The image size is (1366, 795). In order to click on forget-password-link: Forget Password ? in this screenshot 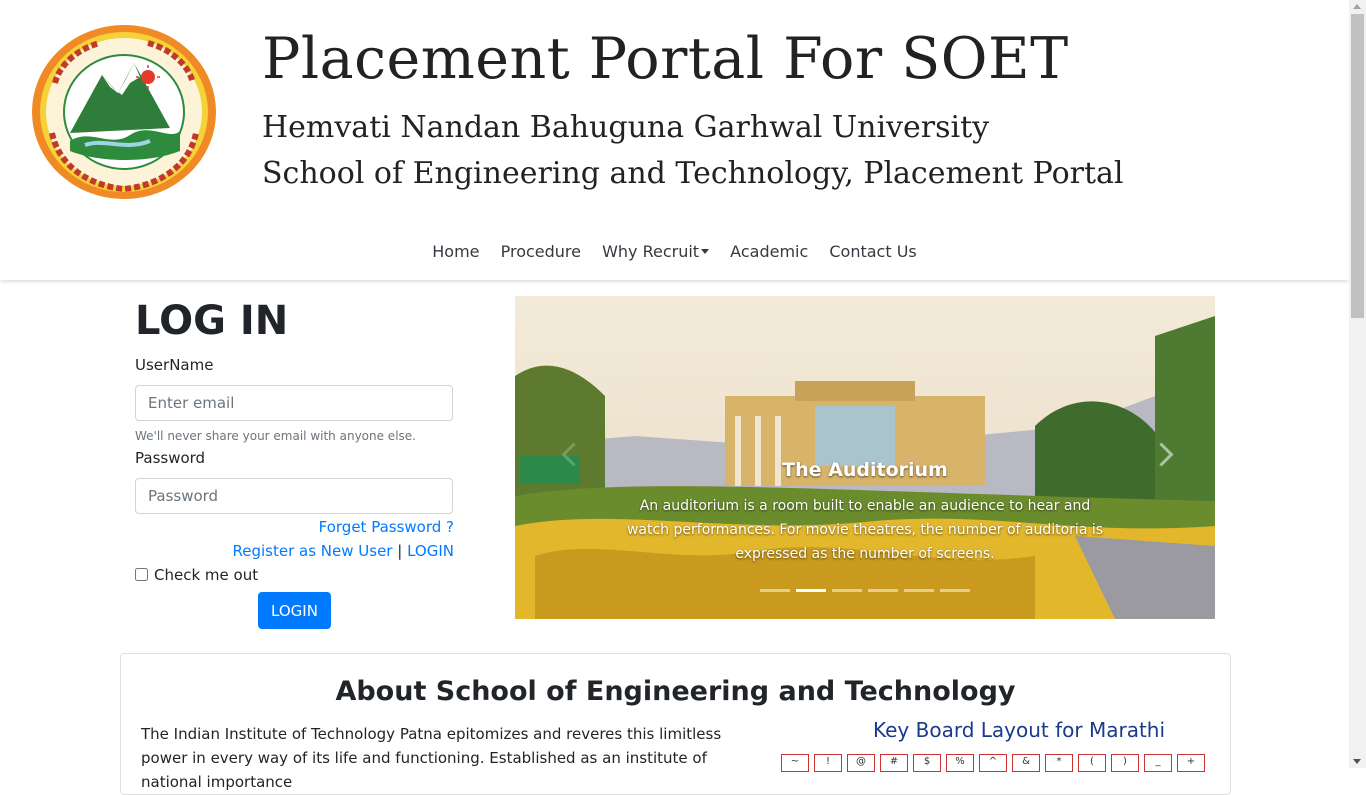, I will do `click(386, 527)`.